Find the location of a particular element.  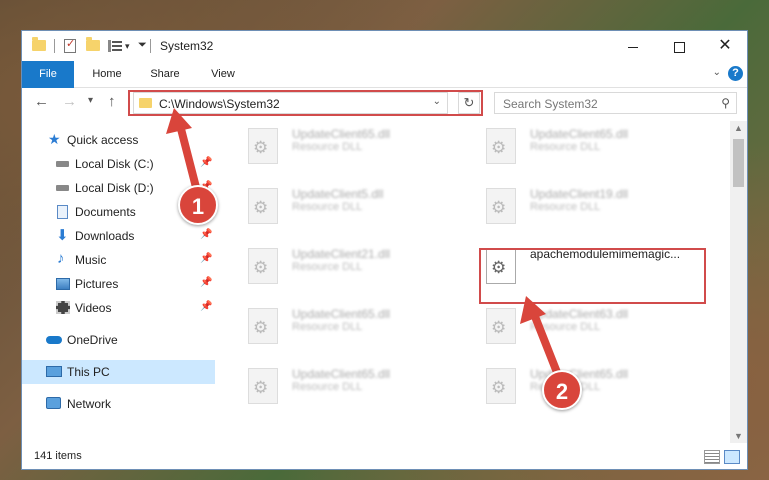

videos-icon is located at coordinates (63, 307).